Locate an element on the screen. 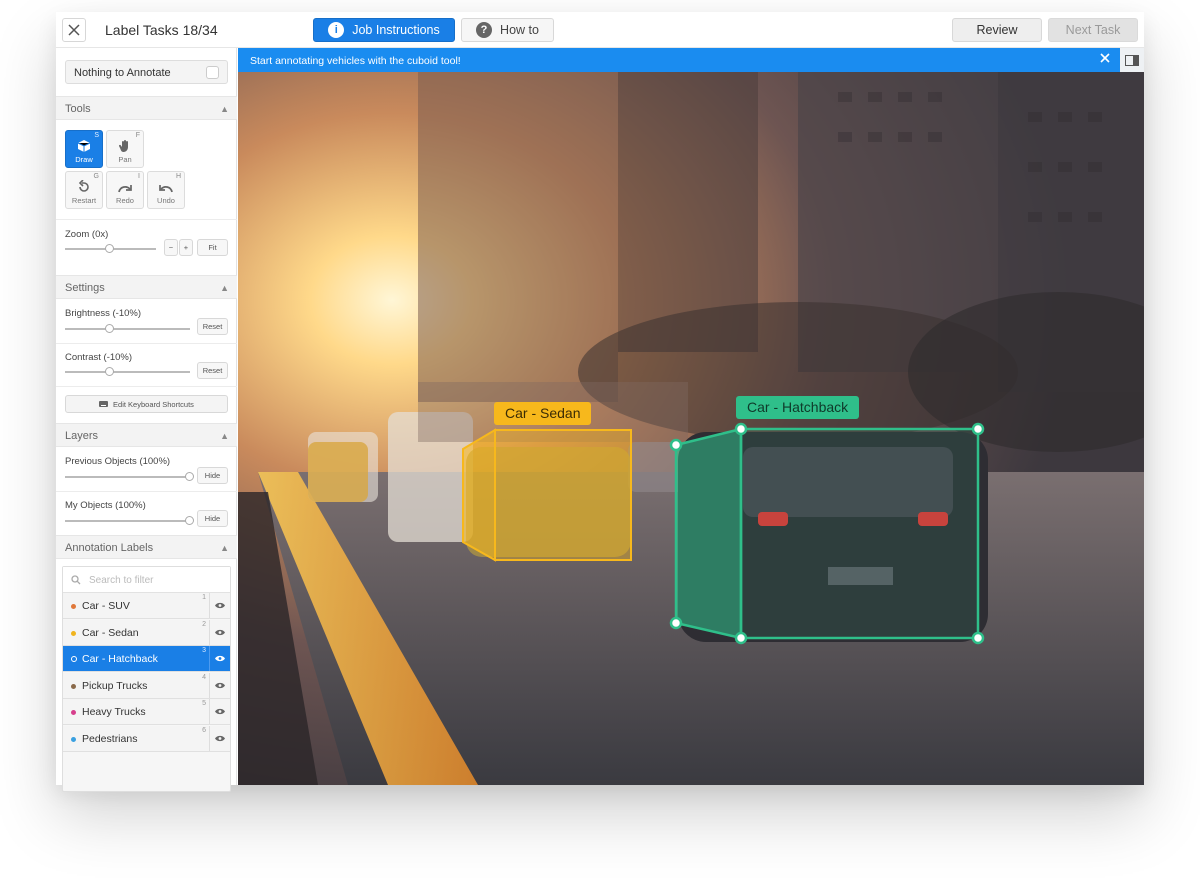  how-to-label: How to is located at coordinates (519, 30).